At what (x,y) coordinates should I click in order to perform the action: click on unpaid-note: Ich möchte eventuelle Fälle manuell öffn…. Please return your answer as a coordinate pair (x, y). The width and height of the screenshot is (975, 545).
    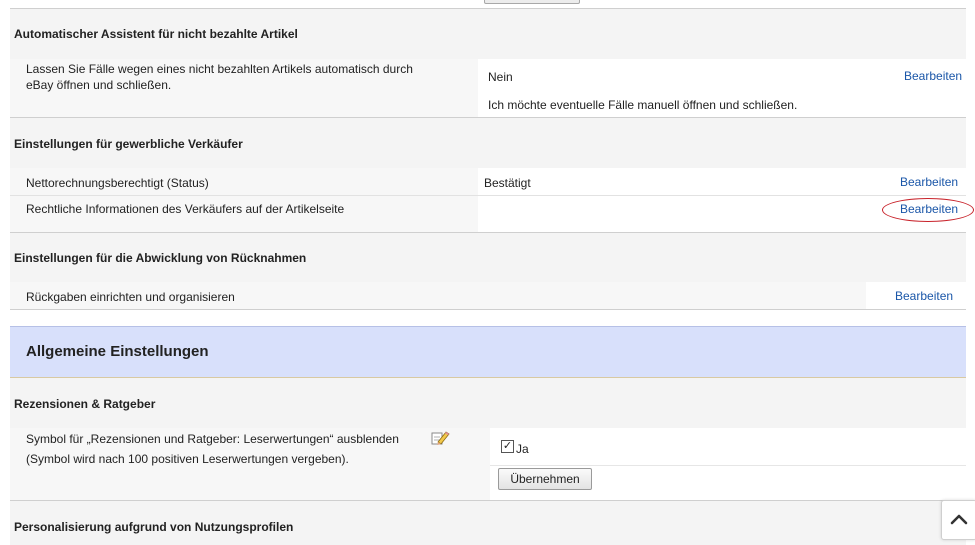
    Looking at the image, I should click on (643, 105).